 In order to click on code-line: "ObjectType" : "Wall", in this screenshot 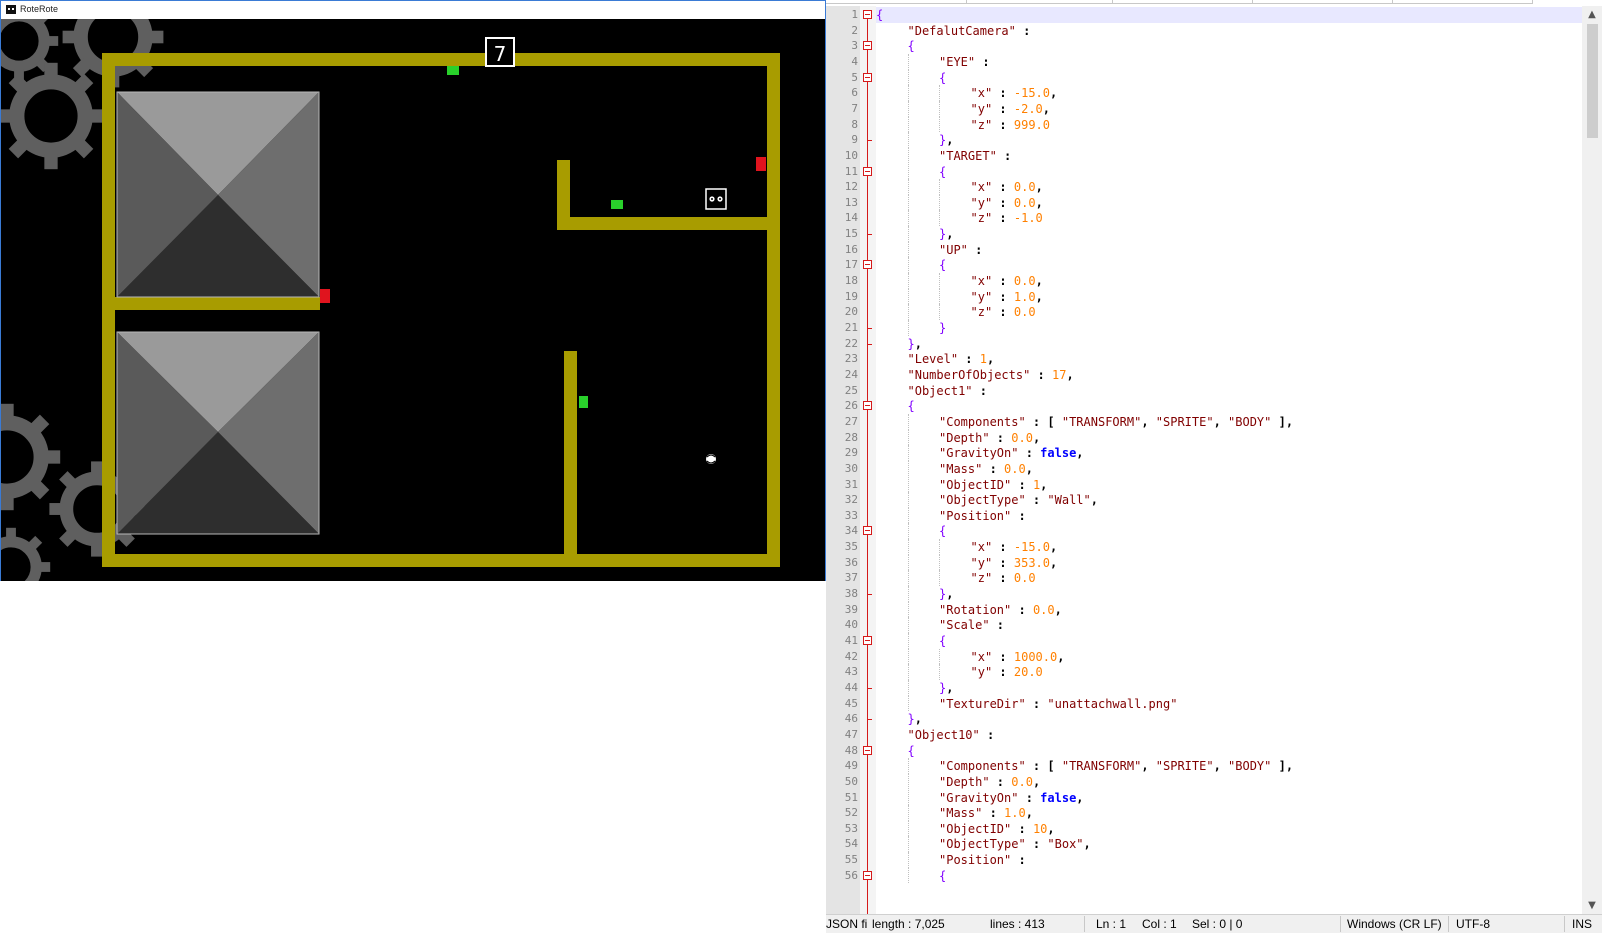, I will do `click(1018, 500)`.